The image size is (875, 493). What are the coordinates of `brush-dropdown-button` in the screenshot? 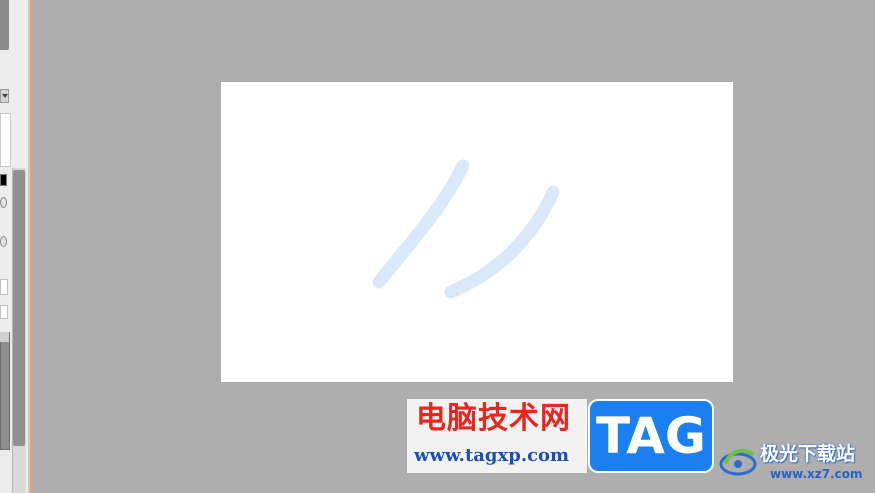 It's located at (4, 96).